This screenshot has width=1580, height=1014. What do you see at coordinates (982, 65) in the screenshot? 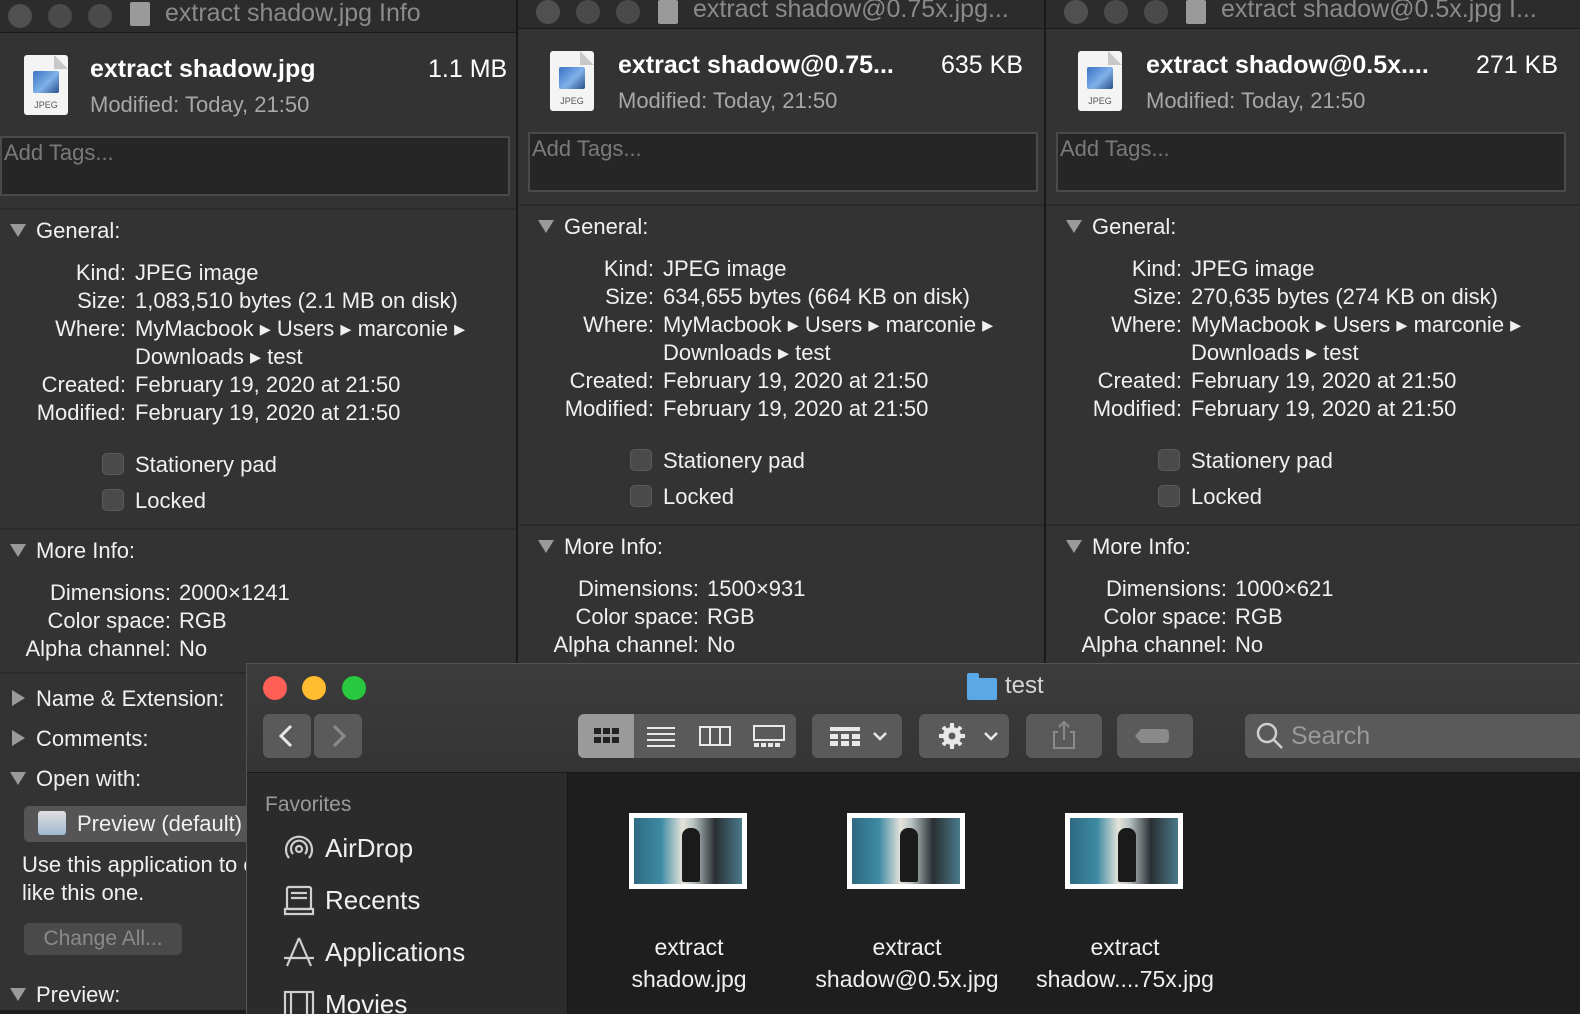
I see `file-size: 635 KB` at bounding box center [982, 65].